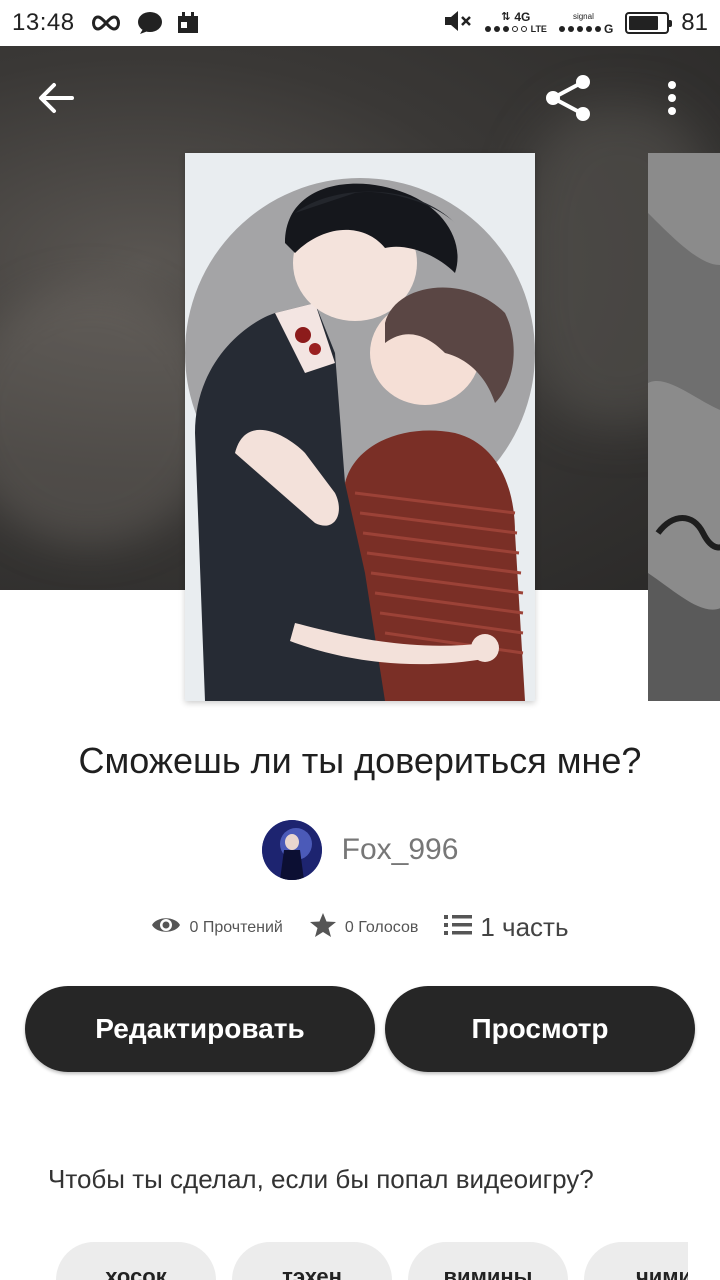 This screenshot has width=720, height=1280. What do you see at coordinates (636, 1261) in the screenshot?
I see `tag-chip: чими` at bounding box center [636, 1261].